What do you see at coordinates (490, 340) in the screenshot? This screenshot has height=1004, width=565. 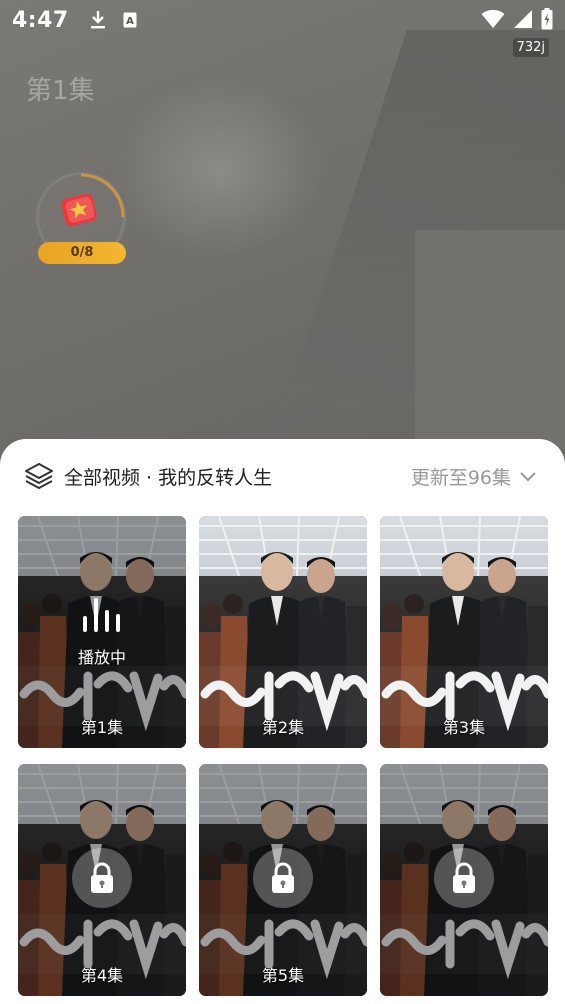 I see `video-frame-wall-lower` at bounding box center [490, 340].